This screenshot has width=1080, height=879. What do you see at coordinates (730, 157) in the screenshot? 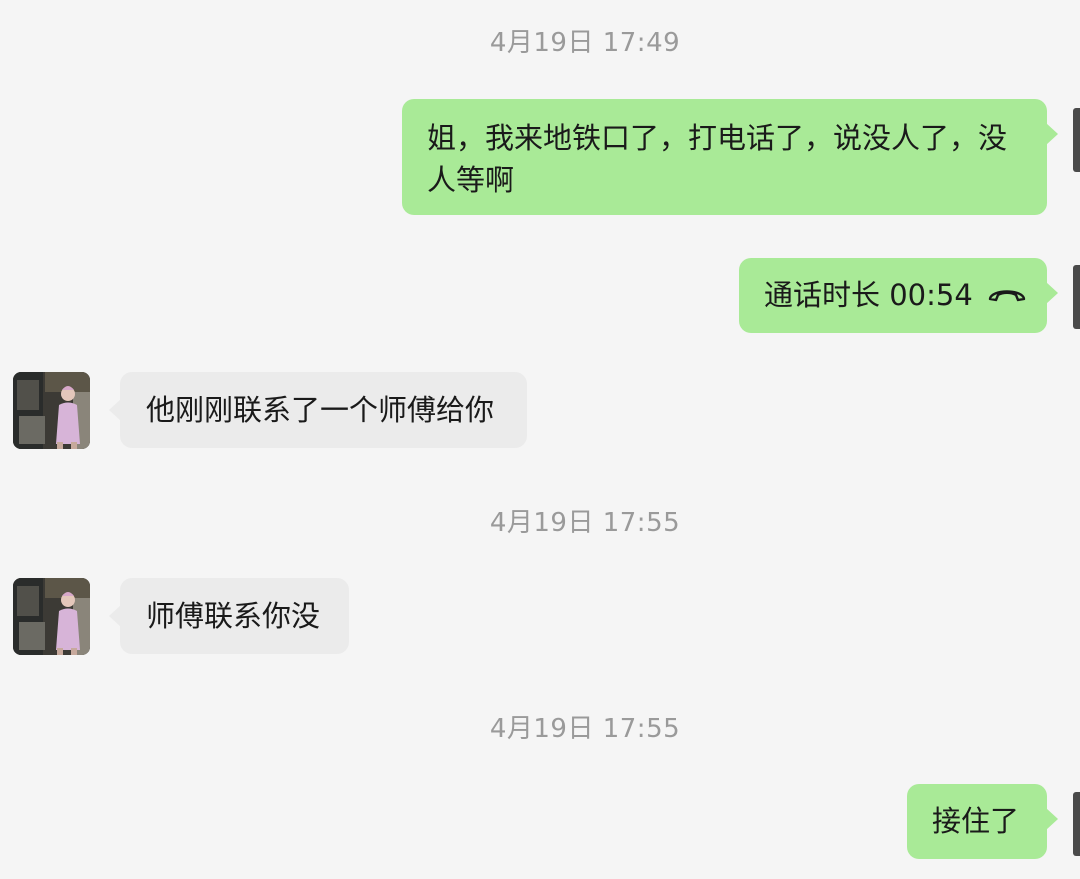
I see `outgoing-message-bubble: 姐，我来地铁口了，打电话了，说没人了，没 人等啊` at bounding box center [730, 157].